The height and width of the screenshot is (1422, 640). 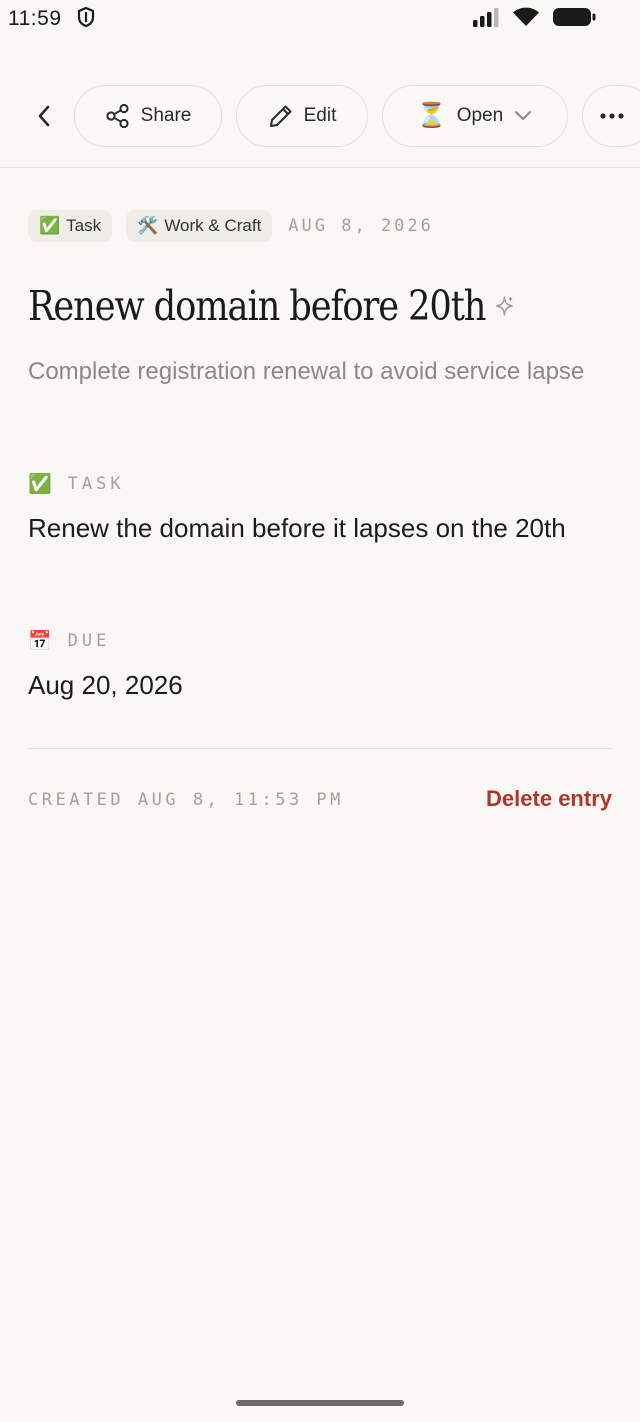 I want to click on task-label-text: TASK, so click(x=96, y=483).